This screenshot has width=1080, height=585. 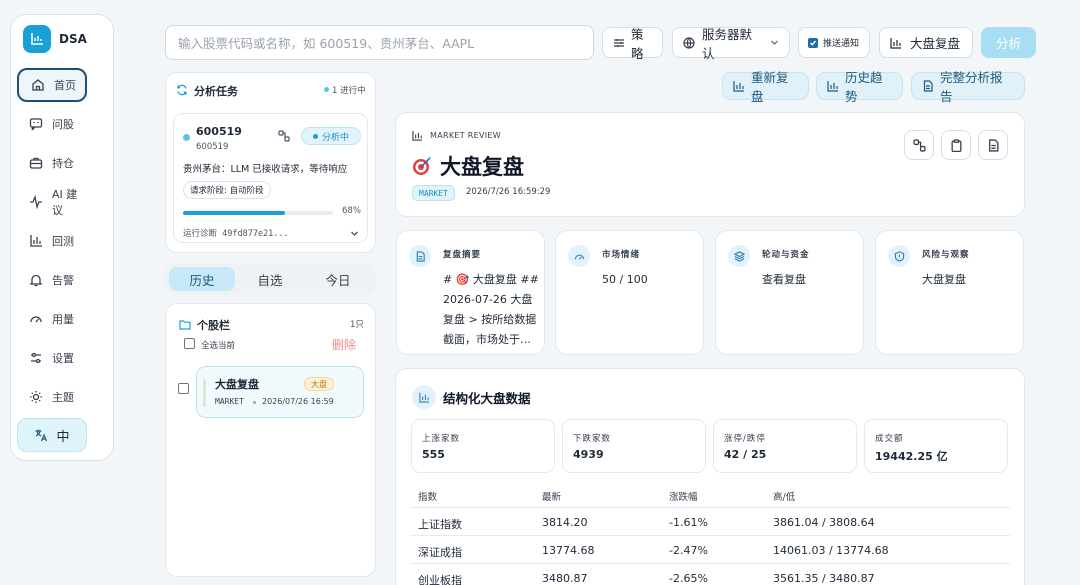 I want to click on progress-fill, so click(x=234, y=213).